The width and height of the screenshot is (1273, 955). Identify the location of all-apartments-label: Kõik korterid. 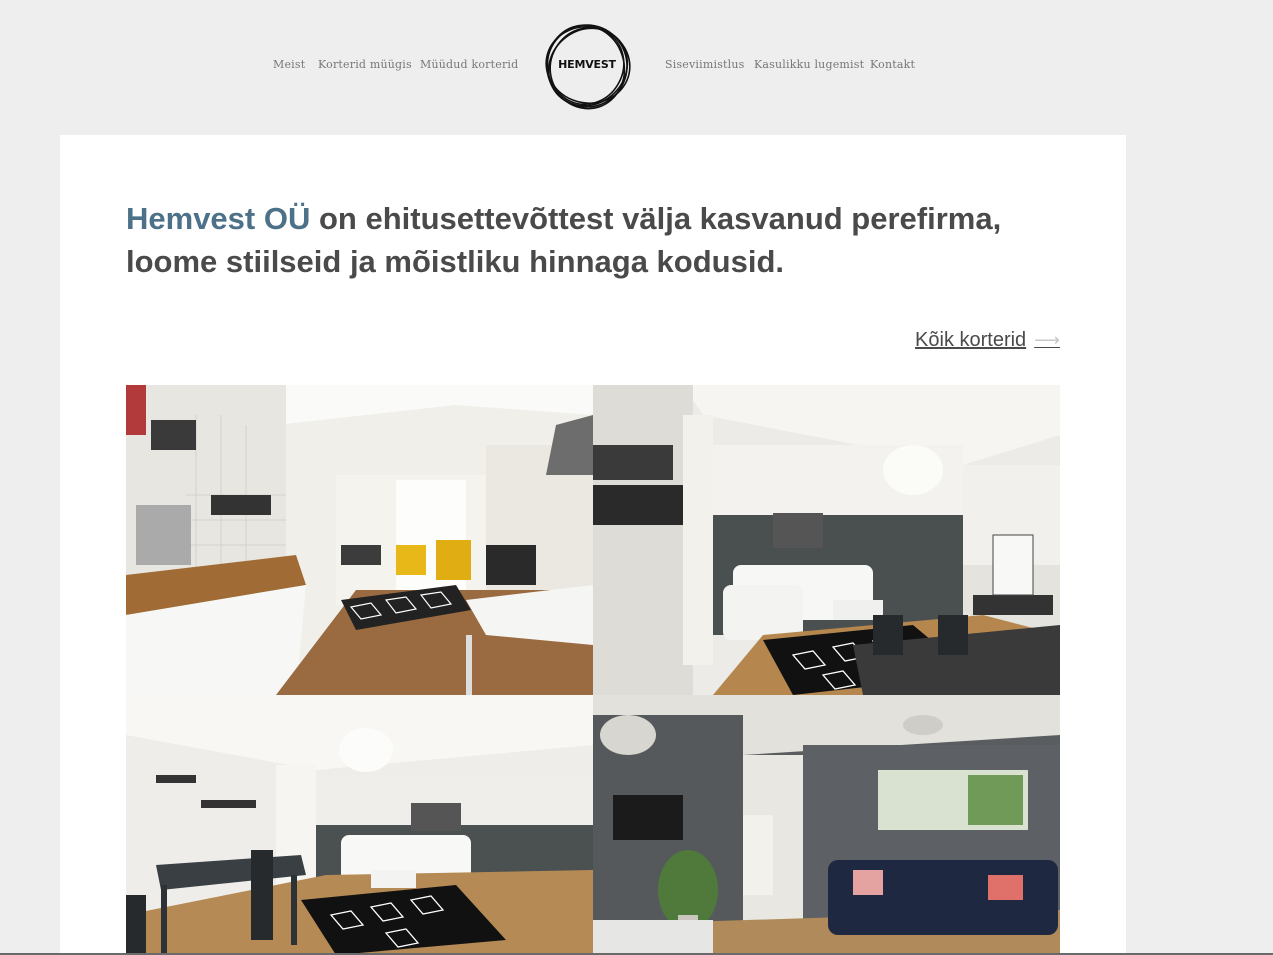
(971, 340).